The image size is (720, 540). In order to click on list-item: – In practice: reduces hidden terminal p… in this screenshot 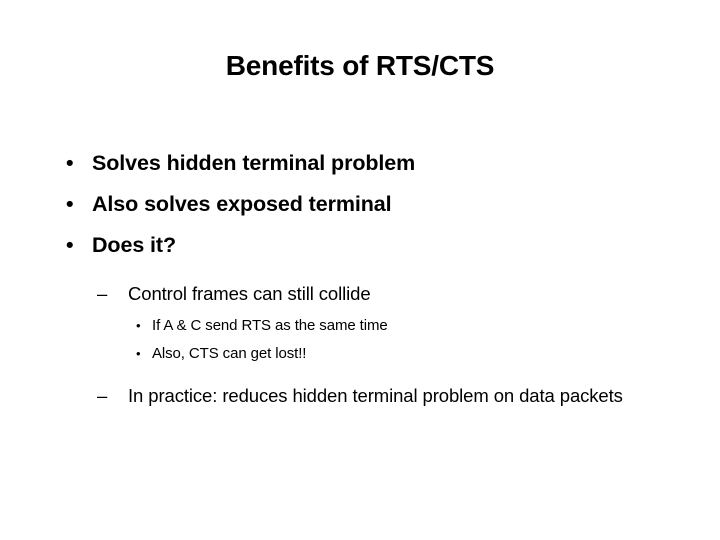, I will do `click(360, 395)`.